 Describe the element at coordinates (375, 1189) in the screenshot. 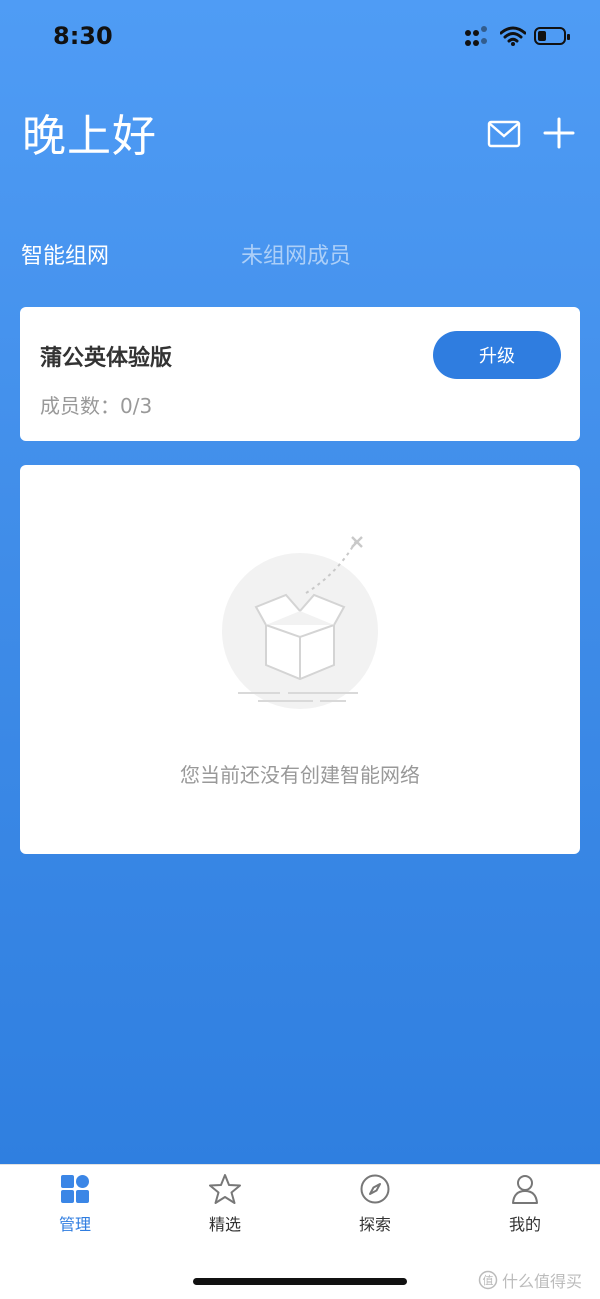

I see `compass-icon` at that location.